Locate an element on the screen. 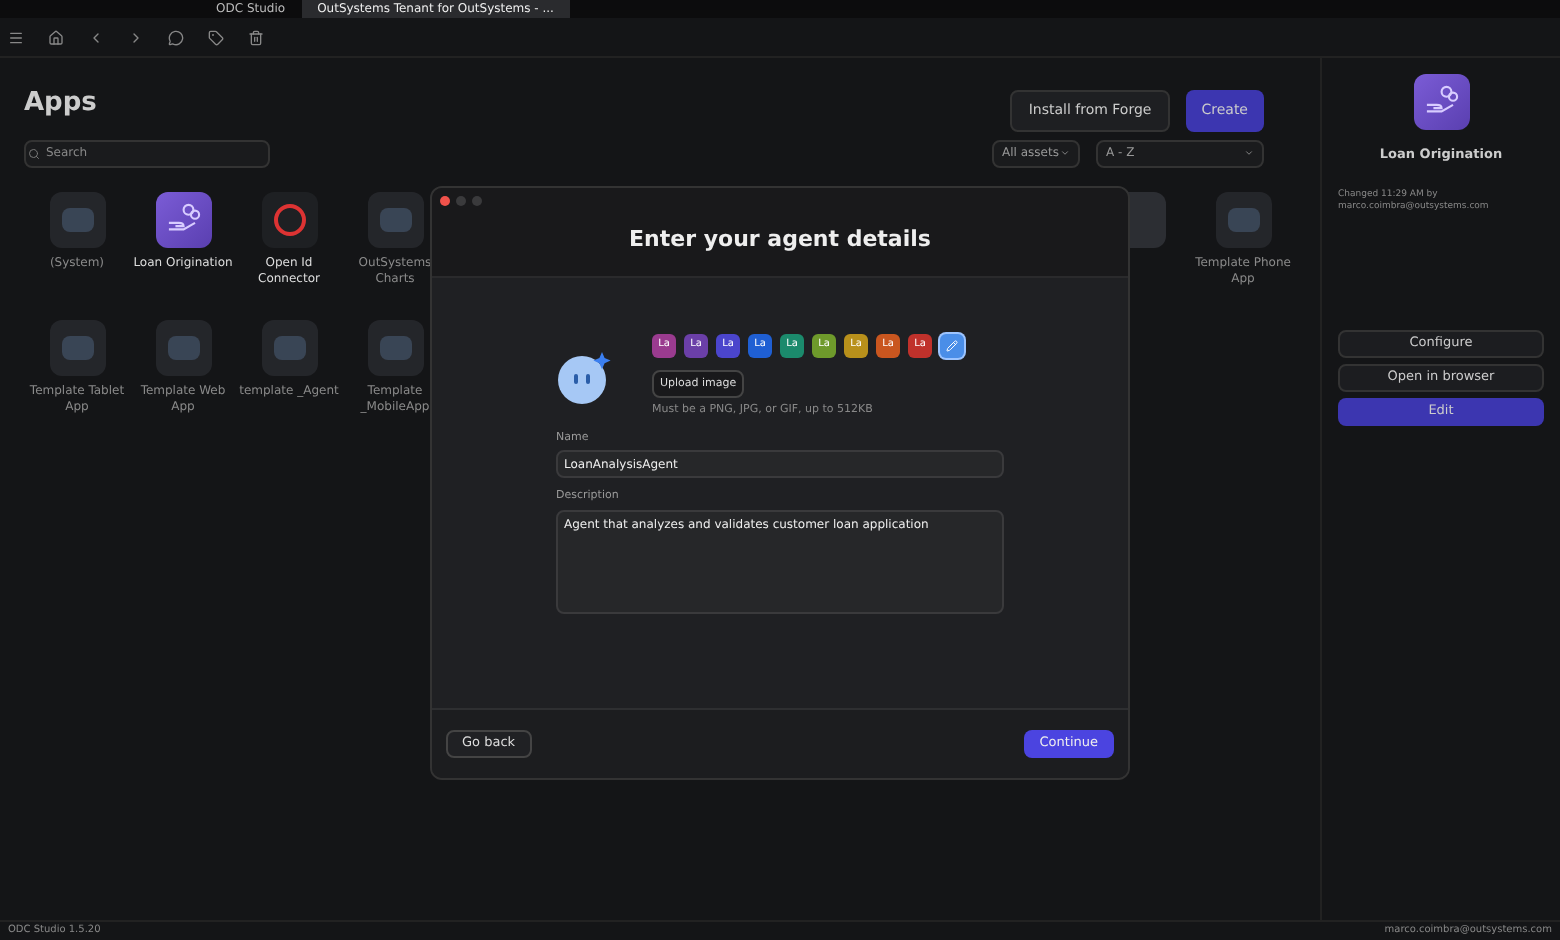  pencil-icon is located at coordinates (952, 345).